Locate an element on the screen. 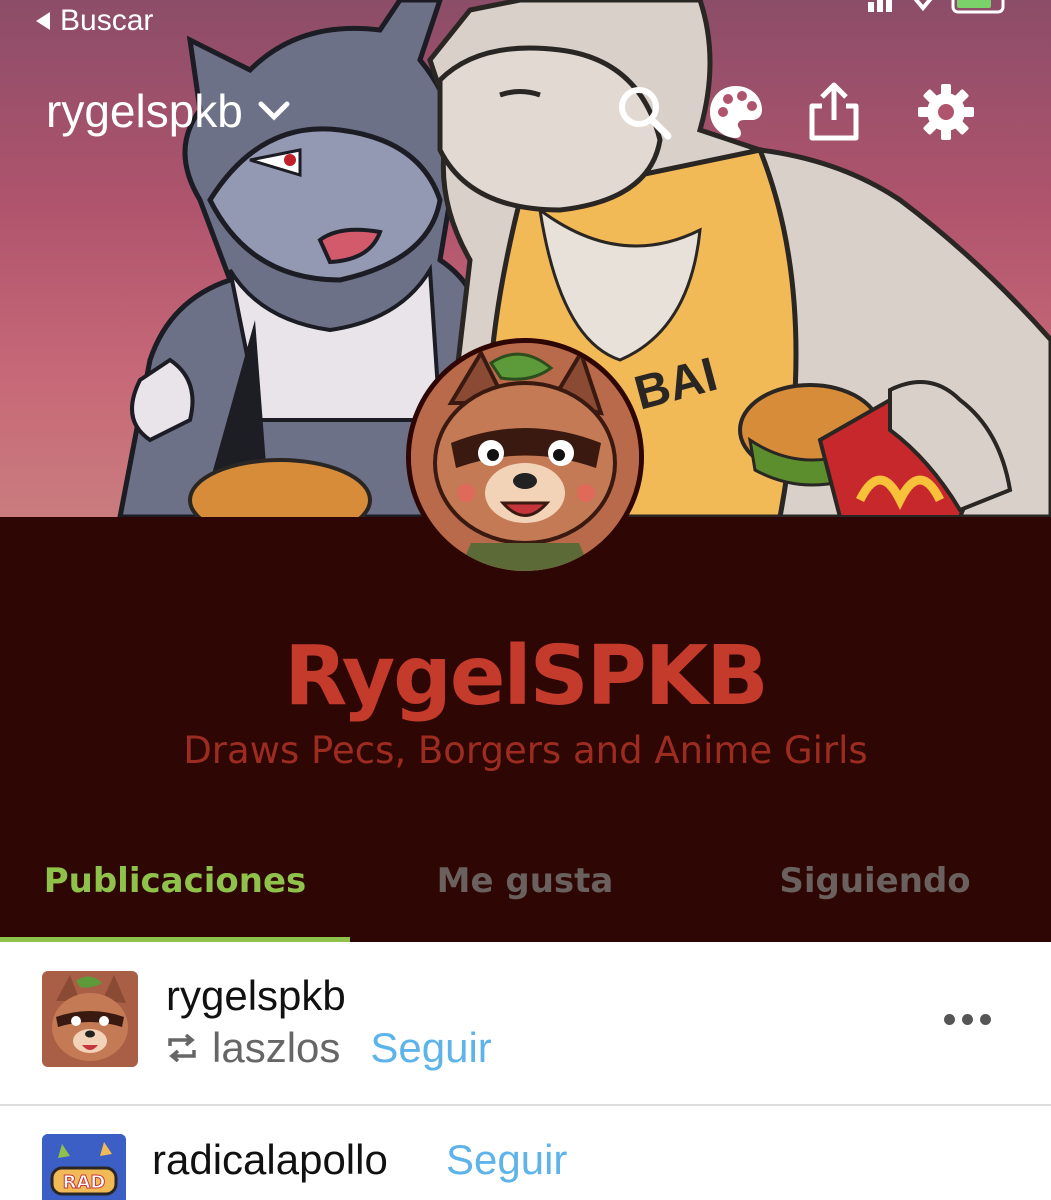  follow-row: Seguir is located at coordinates (506, 1160).